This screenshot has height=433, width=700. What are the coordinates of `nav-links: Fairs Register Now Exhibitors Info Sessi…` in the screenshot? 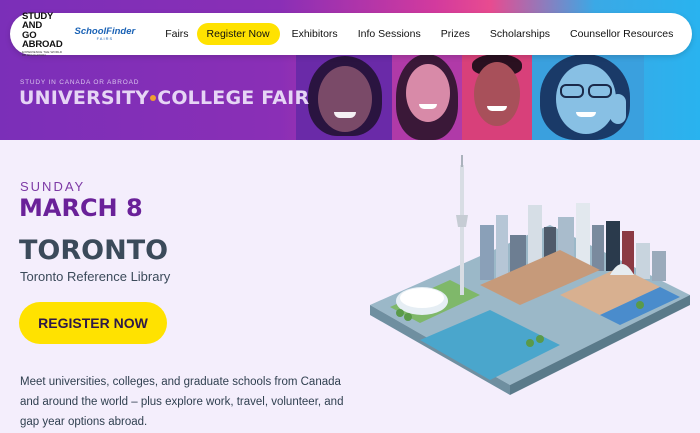 It's located at (429, 34).